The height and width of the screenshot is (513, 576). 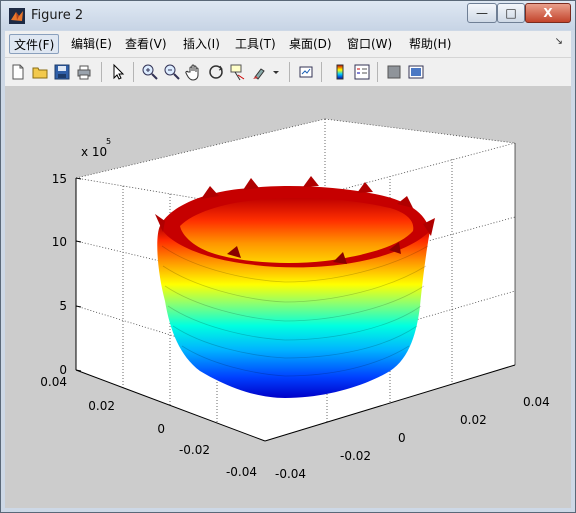 I want to click on rotate-3d-icon, so click(x=216, y=72).